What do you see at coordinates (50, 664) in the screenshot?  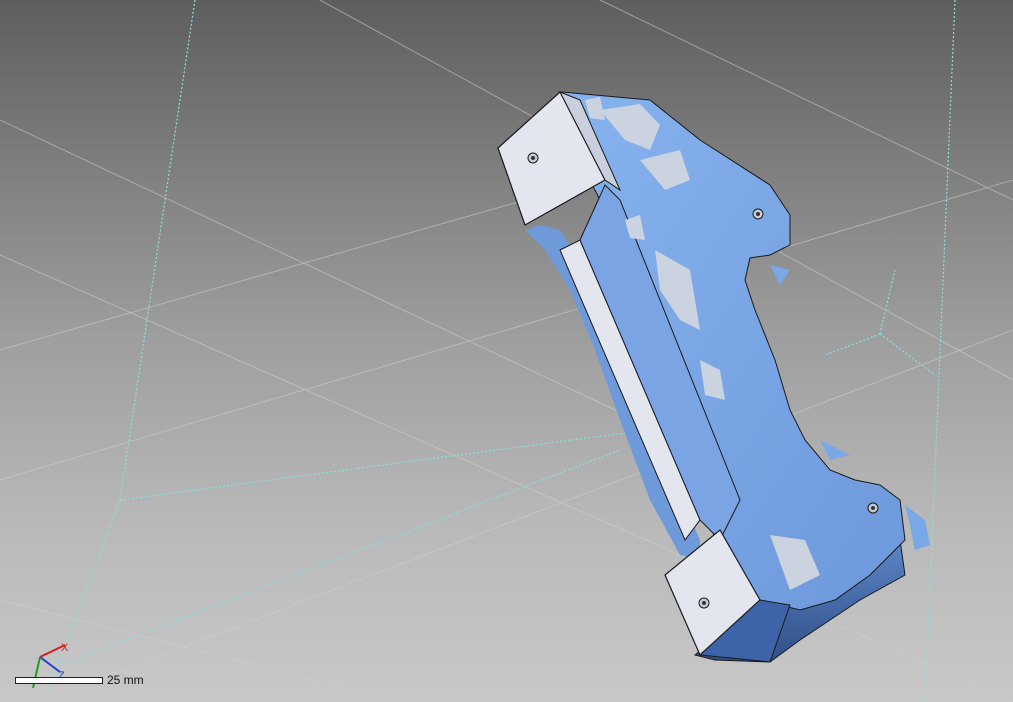 I see `z-axis-line` at bounding box center [50, 664].